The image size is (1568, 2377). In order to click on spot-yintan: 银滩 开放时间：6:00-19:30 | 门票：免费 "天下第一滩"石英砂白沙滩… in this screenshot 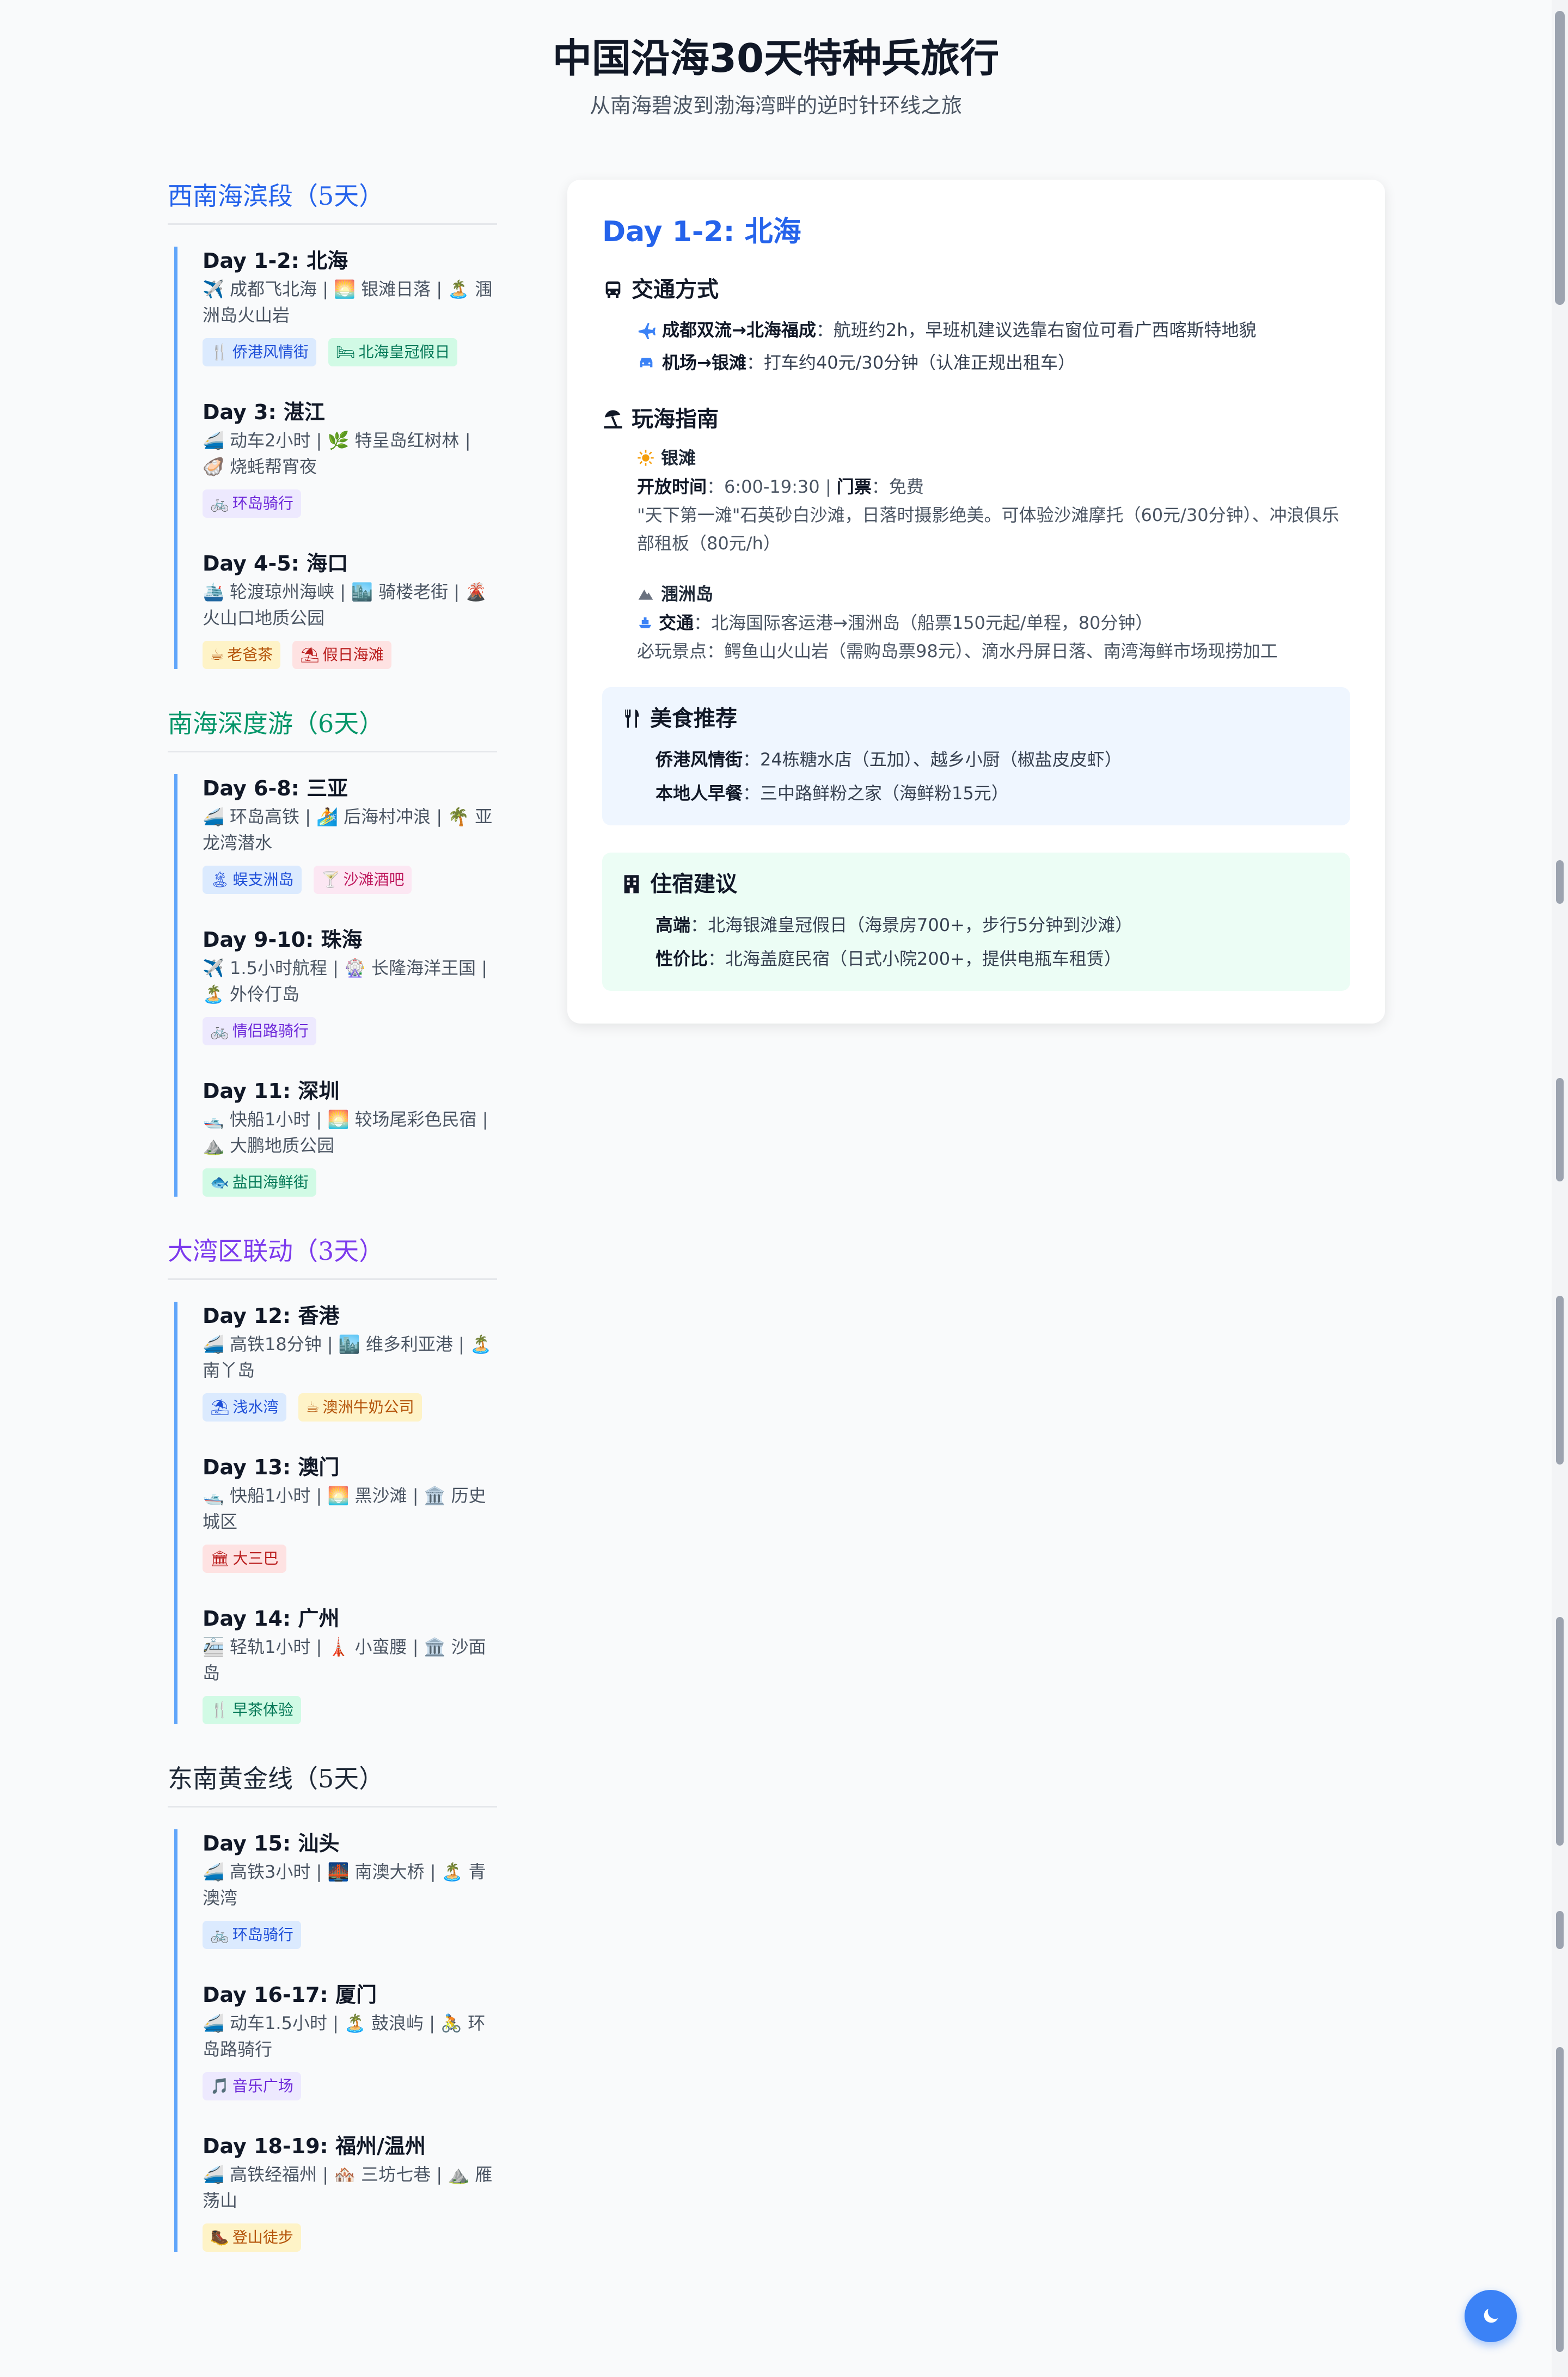, I will do `click(976, 500)`.